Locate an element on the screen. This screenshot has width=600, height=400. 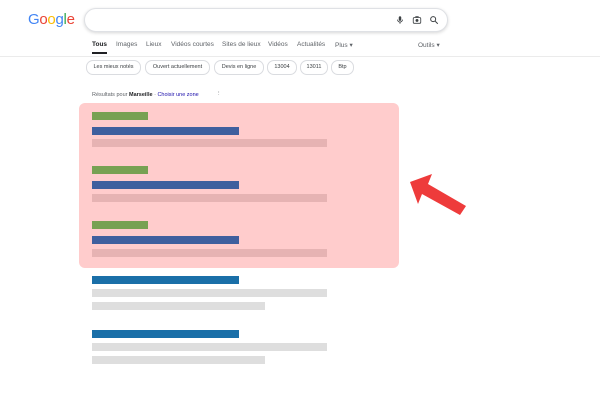
choose-zone-link: Choisir une zone is located at coordinates (177, 95).